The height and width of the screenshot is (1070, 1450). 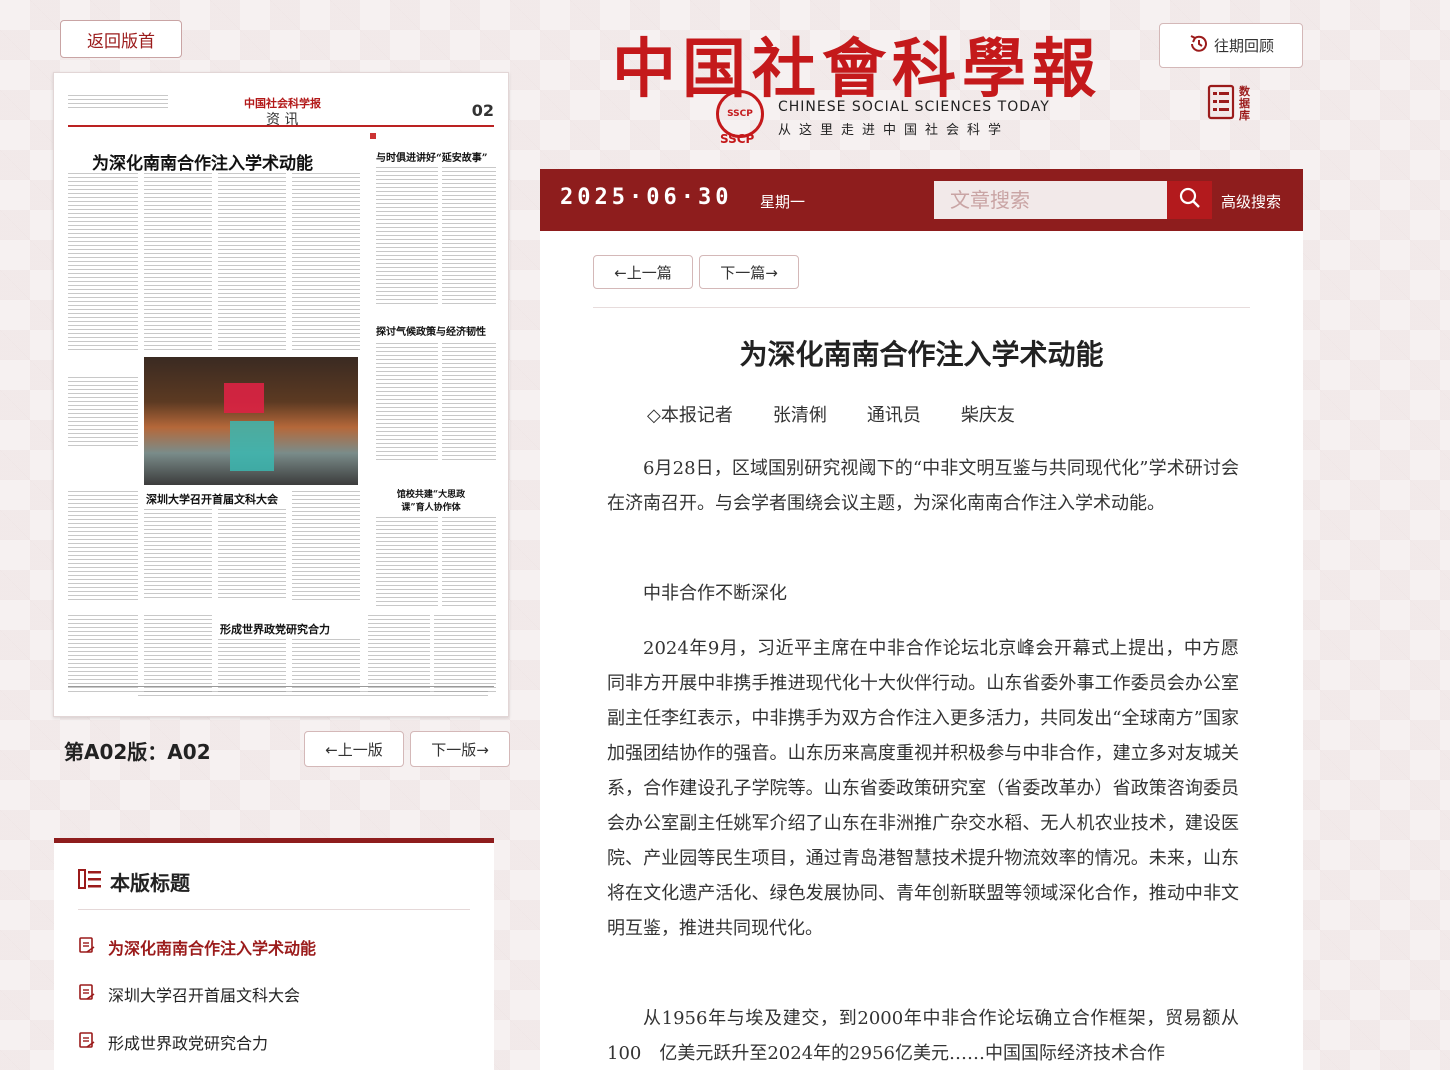 What do you see at coordinates (212, 499) in the screenshot?
I see `np-headline-4: 深圳大学召开首届文科大会` at bounding box center [212, 499].